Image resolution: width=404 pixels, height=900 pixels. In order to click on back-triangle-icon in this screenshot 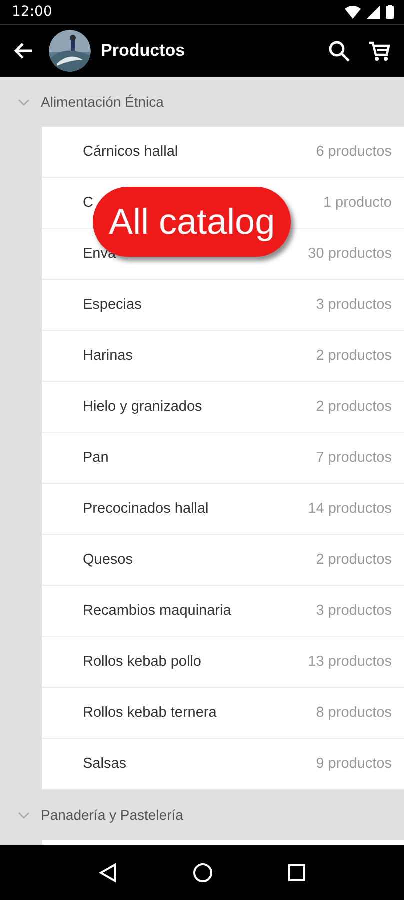, I will do `click(108, 872)`.